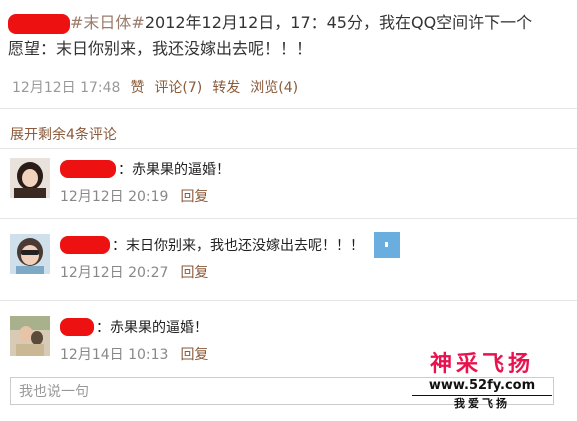 The height and width of the screenshot is (421, 577). I want to click on watermark-logo: 神采飞扬 www.52fy.com 我爱飞扬, so click(482, 381).